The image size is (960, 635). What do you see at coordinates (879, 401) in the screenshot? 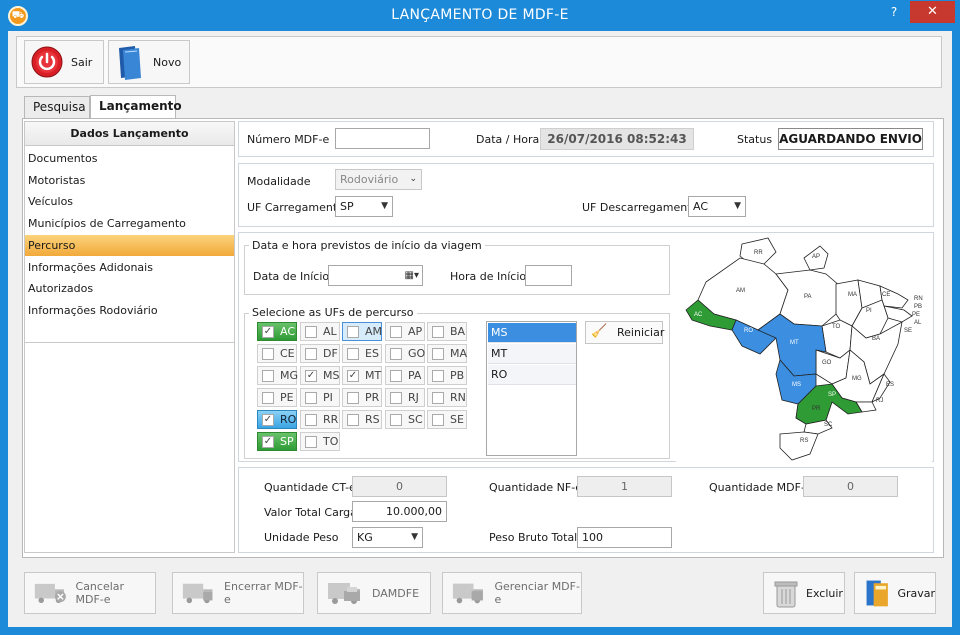
I see `map-label: RJ` at bounding box center [879, 401].